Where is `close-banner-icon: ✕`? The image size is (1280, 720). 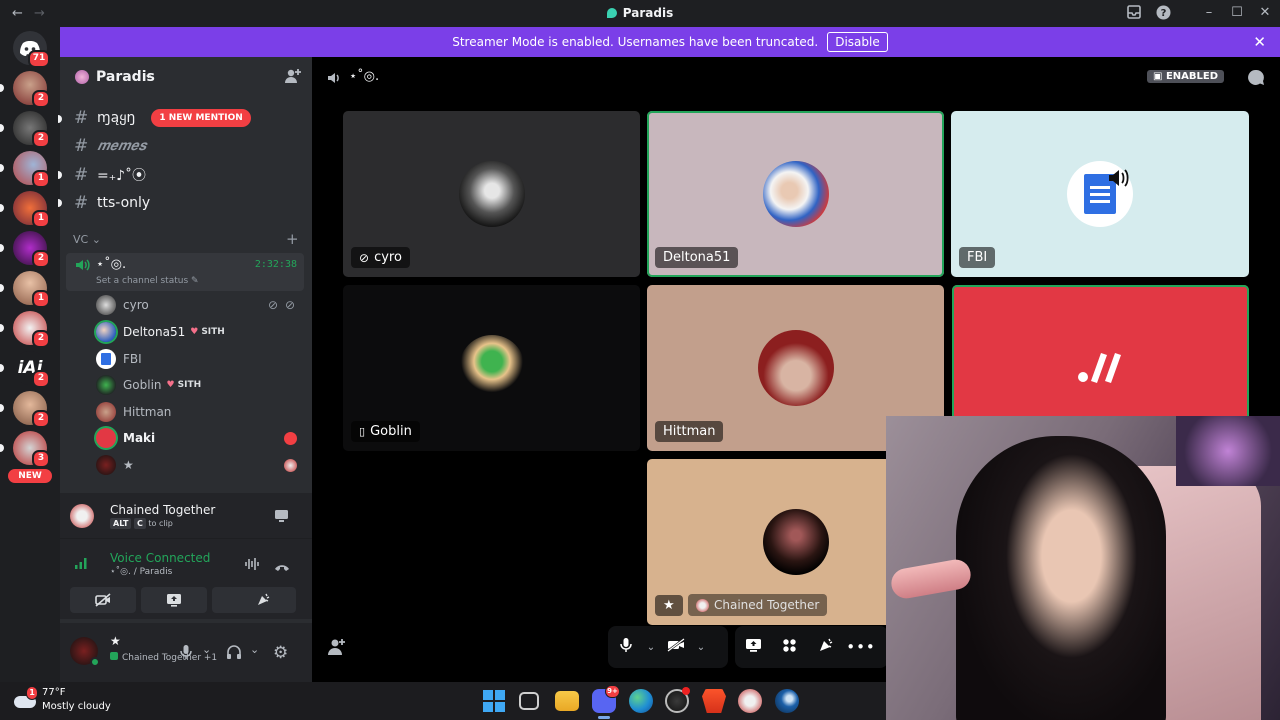 close-banner-icon: ✕ is located at coordinates (1259, 42).